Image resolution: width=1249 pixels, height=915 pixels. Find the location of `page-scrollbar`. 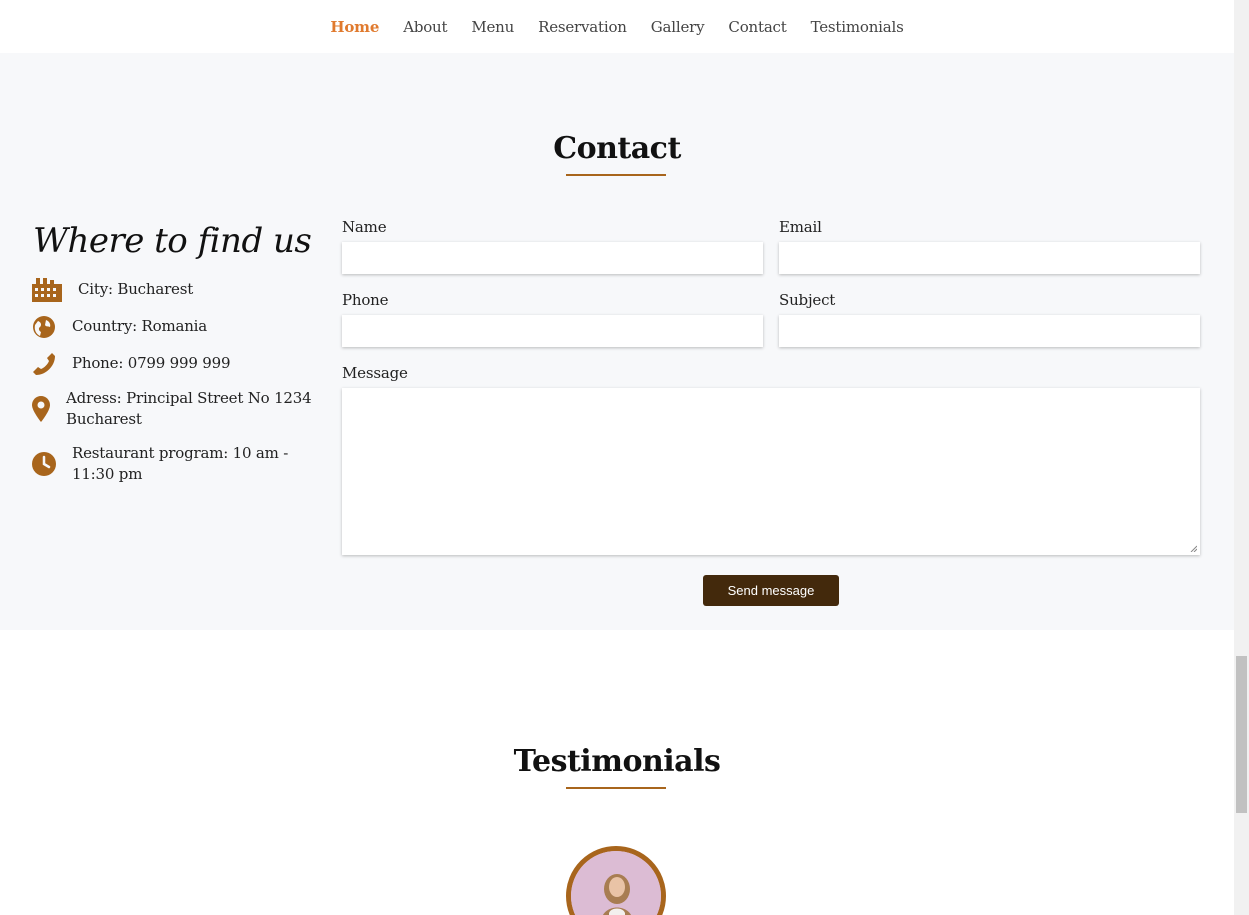

page-scrollbar is located at coordinates (1241, 457).